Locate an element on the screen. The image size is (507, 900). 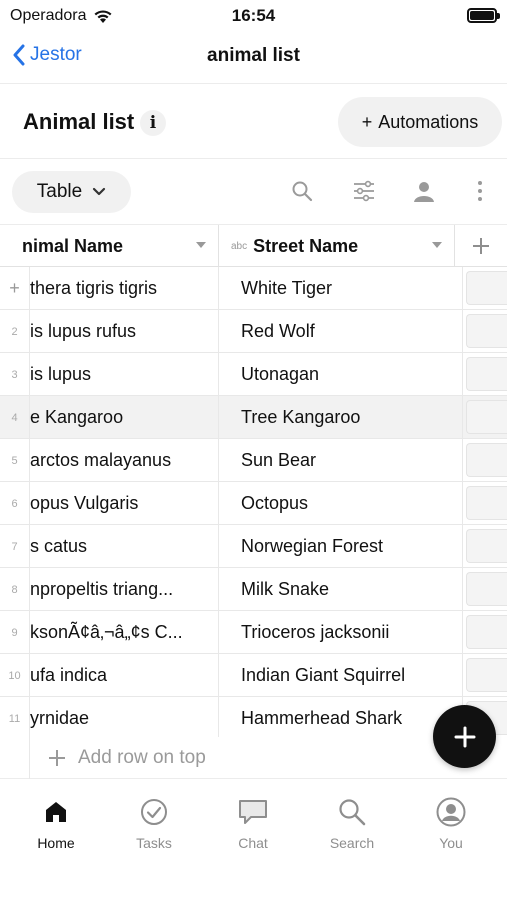
cell-street-name: Hammerhead Shark is located at coordinates (341, 717).